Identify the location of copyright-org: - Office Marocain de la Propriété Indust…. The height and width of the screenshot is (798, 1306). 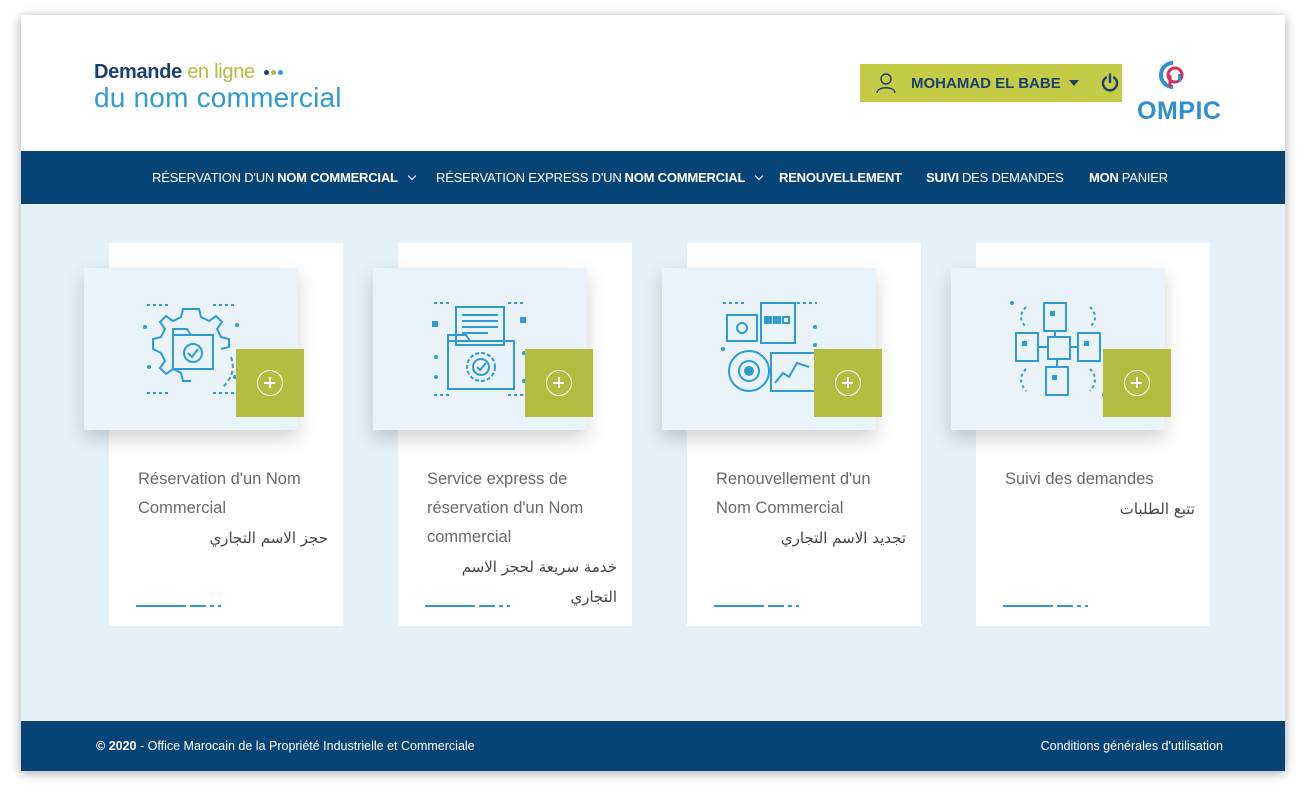
(307, 746).